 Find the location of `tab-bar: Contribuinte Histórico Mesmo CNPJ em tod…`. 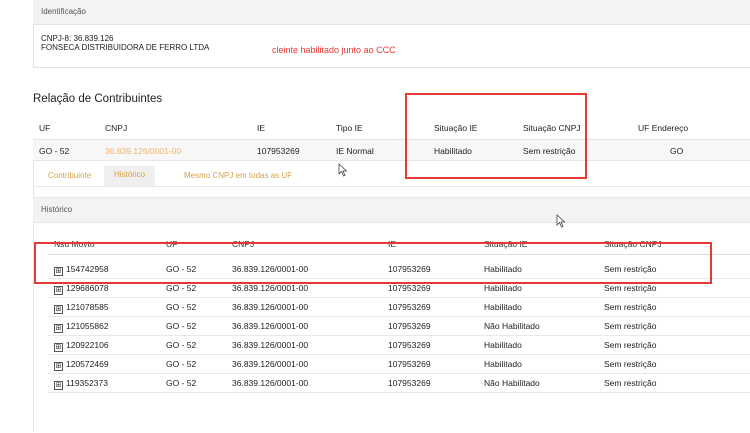

tab-bar: Contribuinte Histórico Mesmo CNPJ em tod… is located at coordinates (392, 176).